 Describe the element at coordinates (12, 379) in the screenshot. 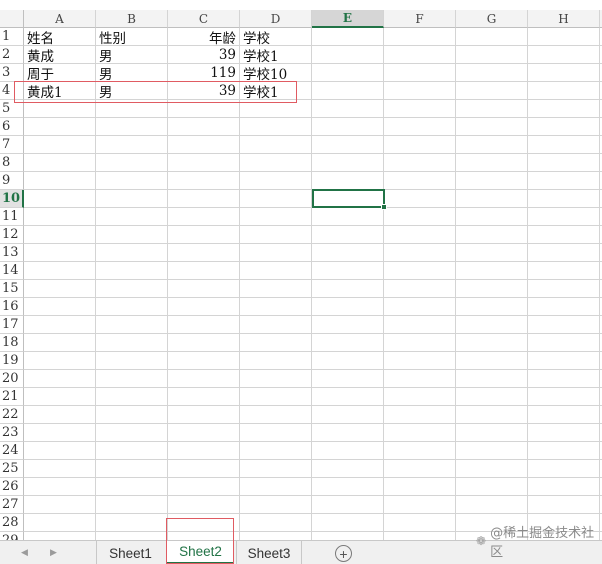

I see `row-header-20: 20` at that location.